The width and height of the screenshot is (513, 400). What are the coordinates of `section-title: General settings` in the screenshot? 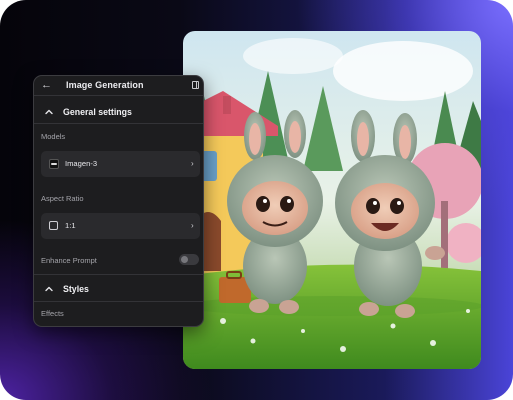 It's located at (97, 112).